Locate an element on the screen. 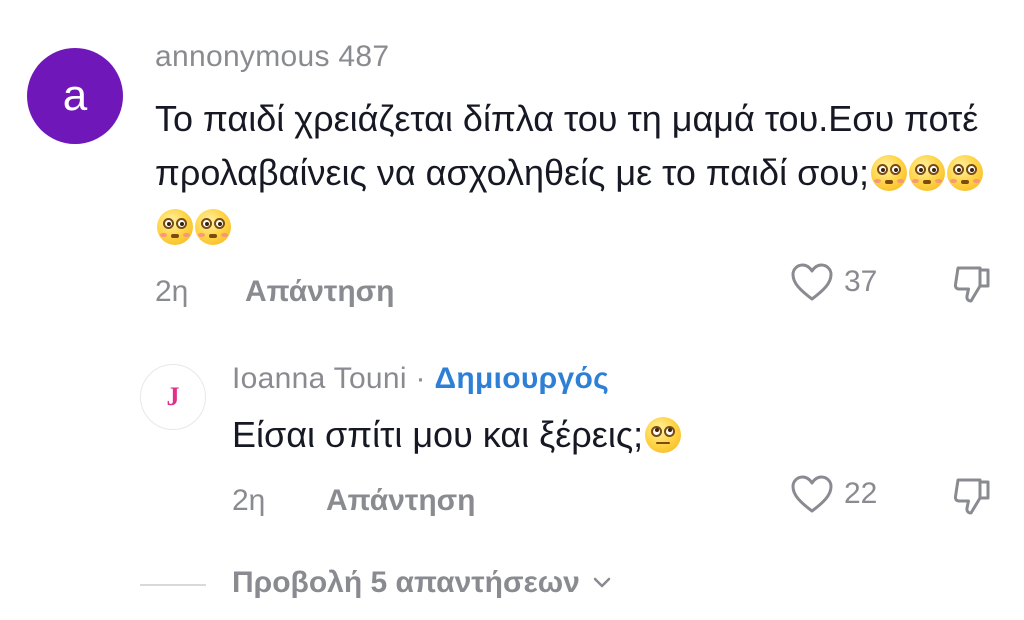 Image resolution: width=1024 pixels, height=620 pixels. reply-body: Είσαι σπίτι μου και ξέρεις; is located at coordinates (438, 434).